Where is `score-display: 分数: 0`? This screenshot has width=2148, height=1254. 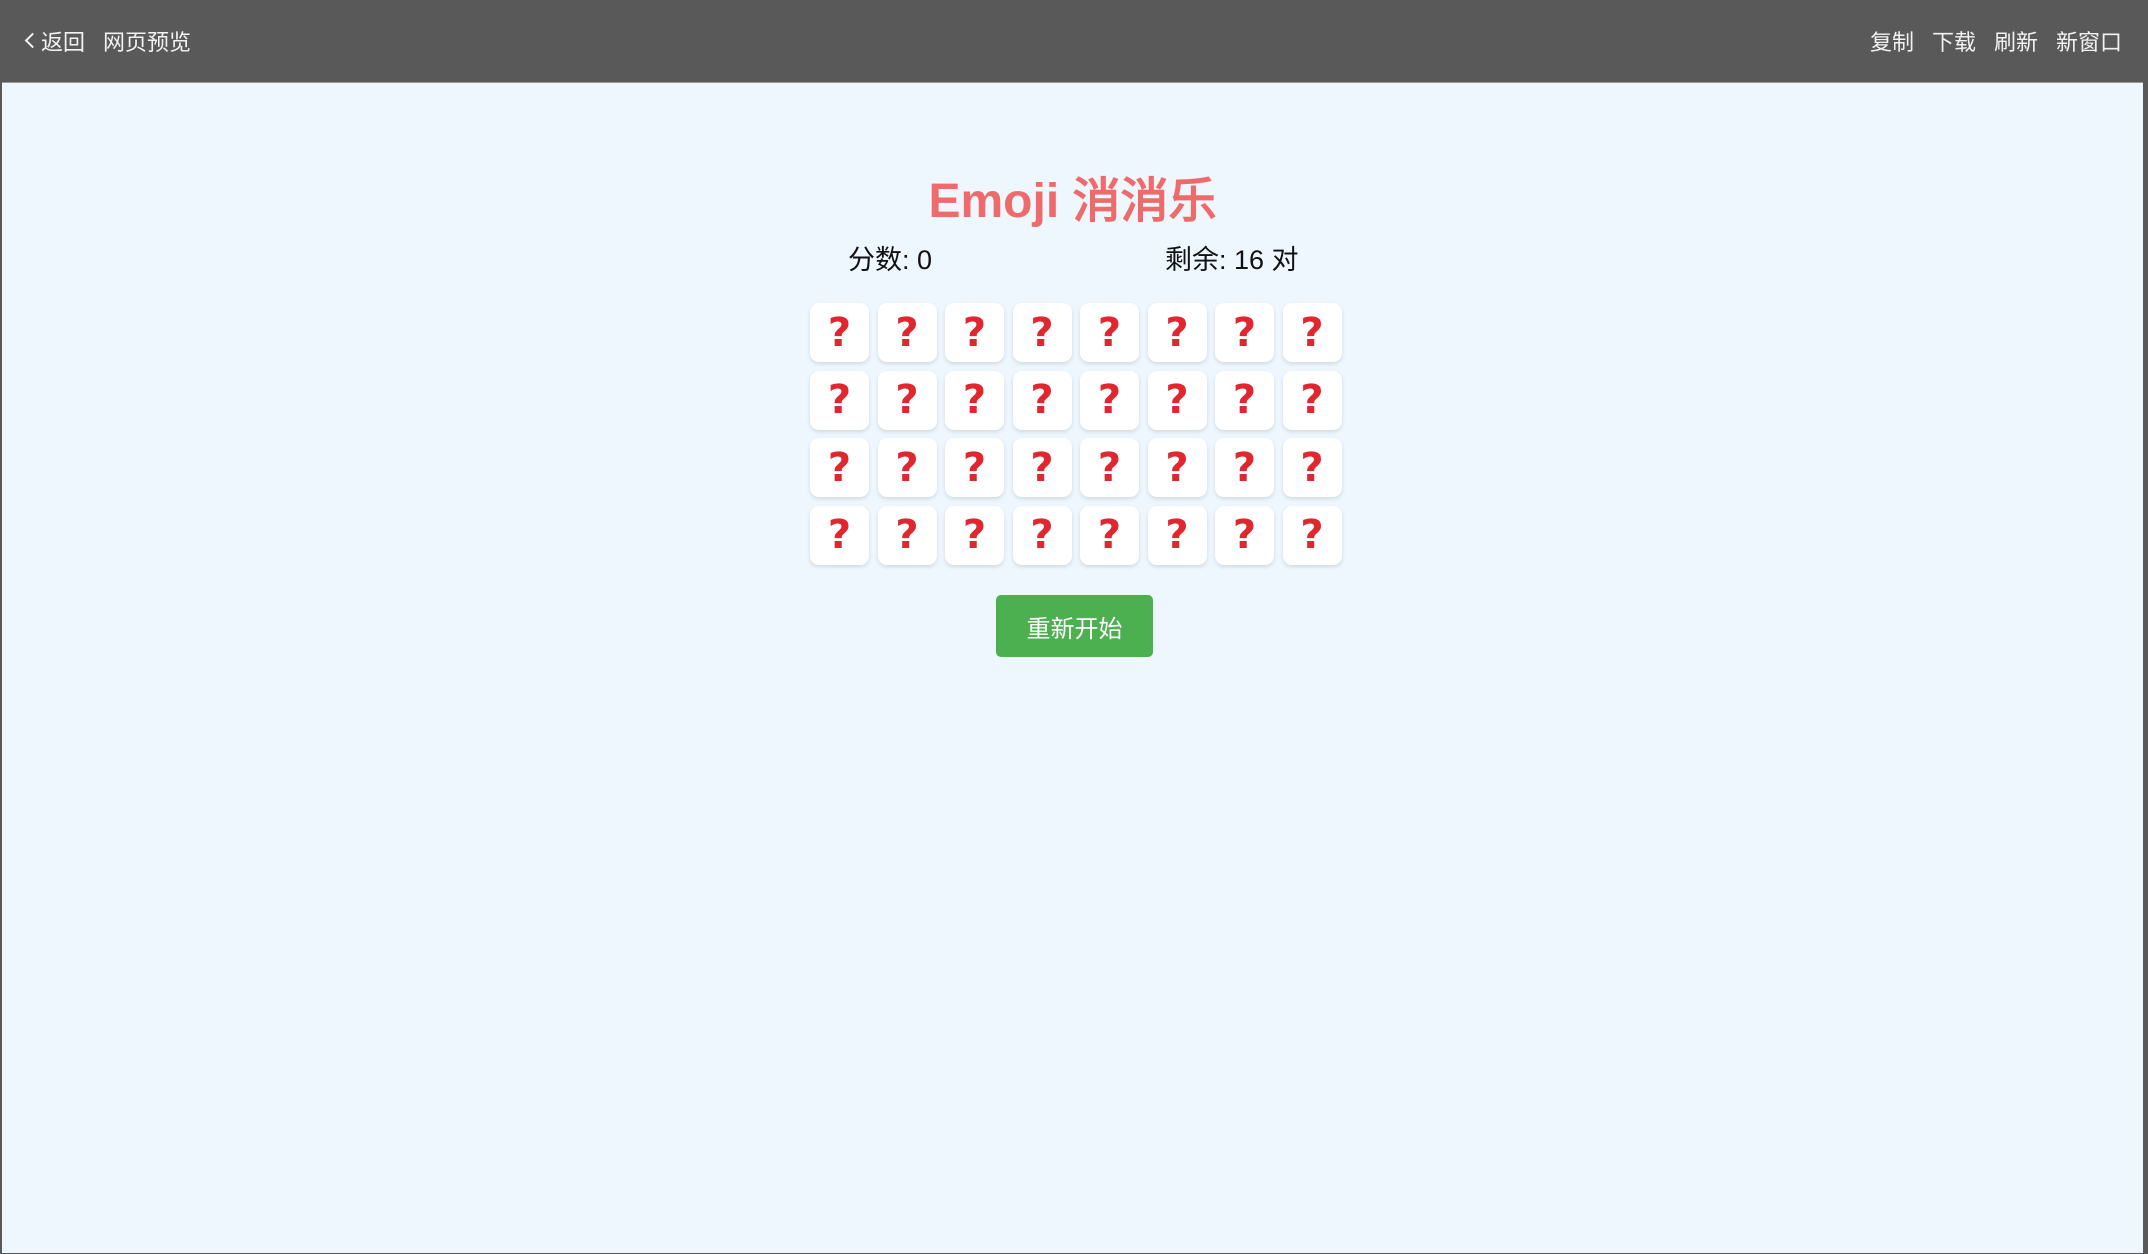
score-display: 分数: 0 is located at coordinates (890, 260).